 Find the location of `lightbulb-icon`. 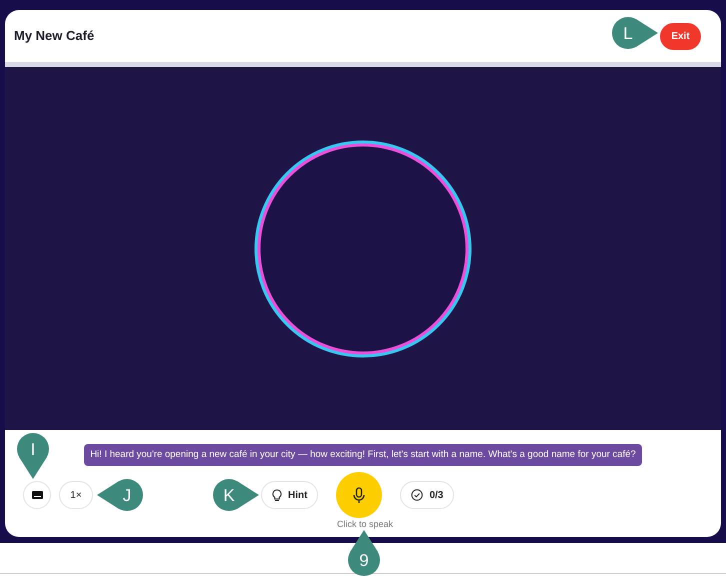

lightbulb-icon is located at coordinates (277, 495).